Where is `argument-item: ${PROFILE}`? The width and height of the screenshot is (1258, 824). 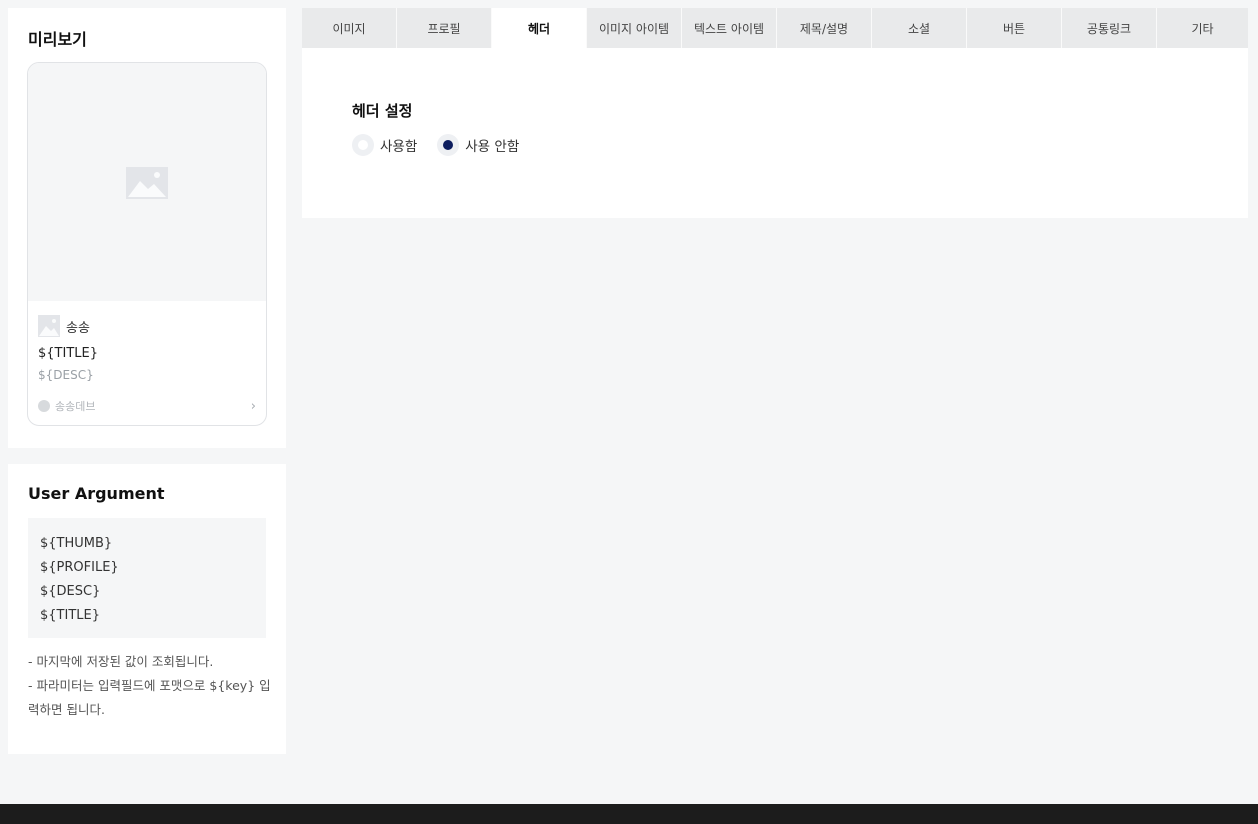
argument-item: ${PROFILE} is located at coordinates (79, 567).